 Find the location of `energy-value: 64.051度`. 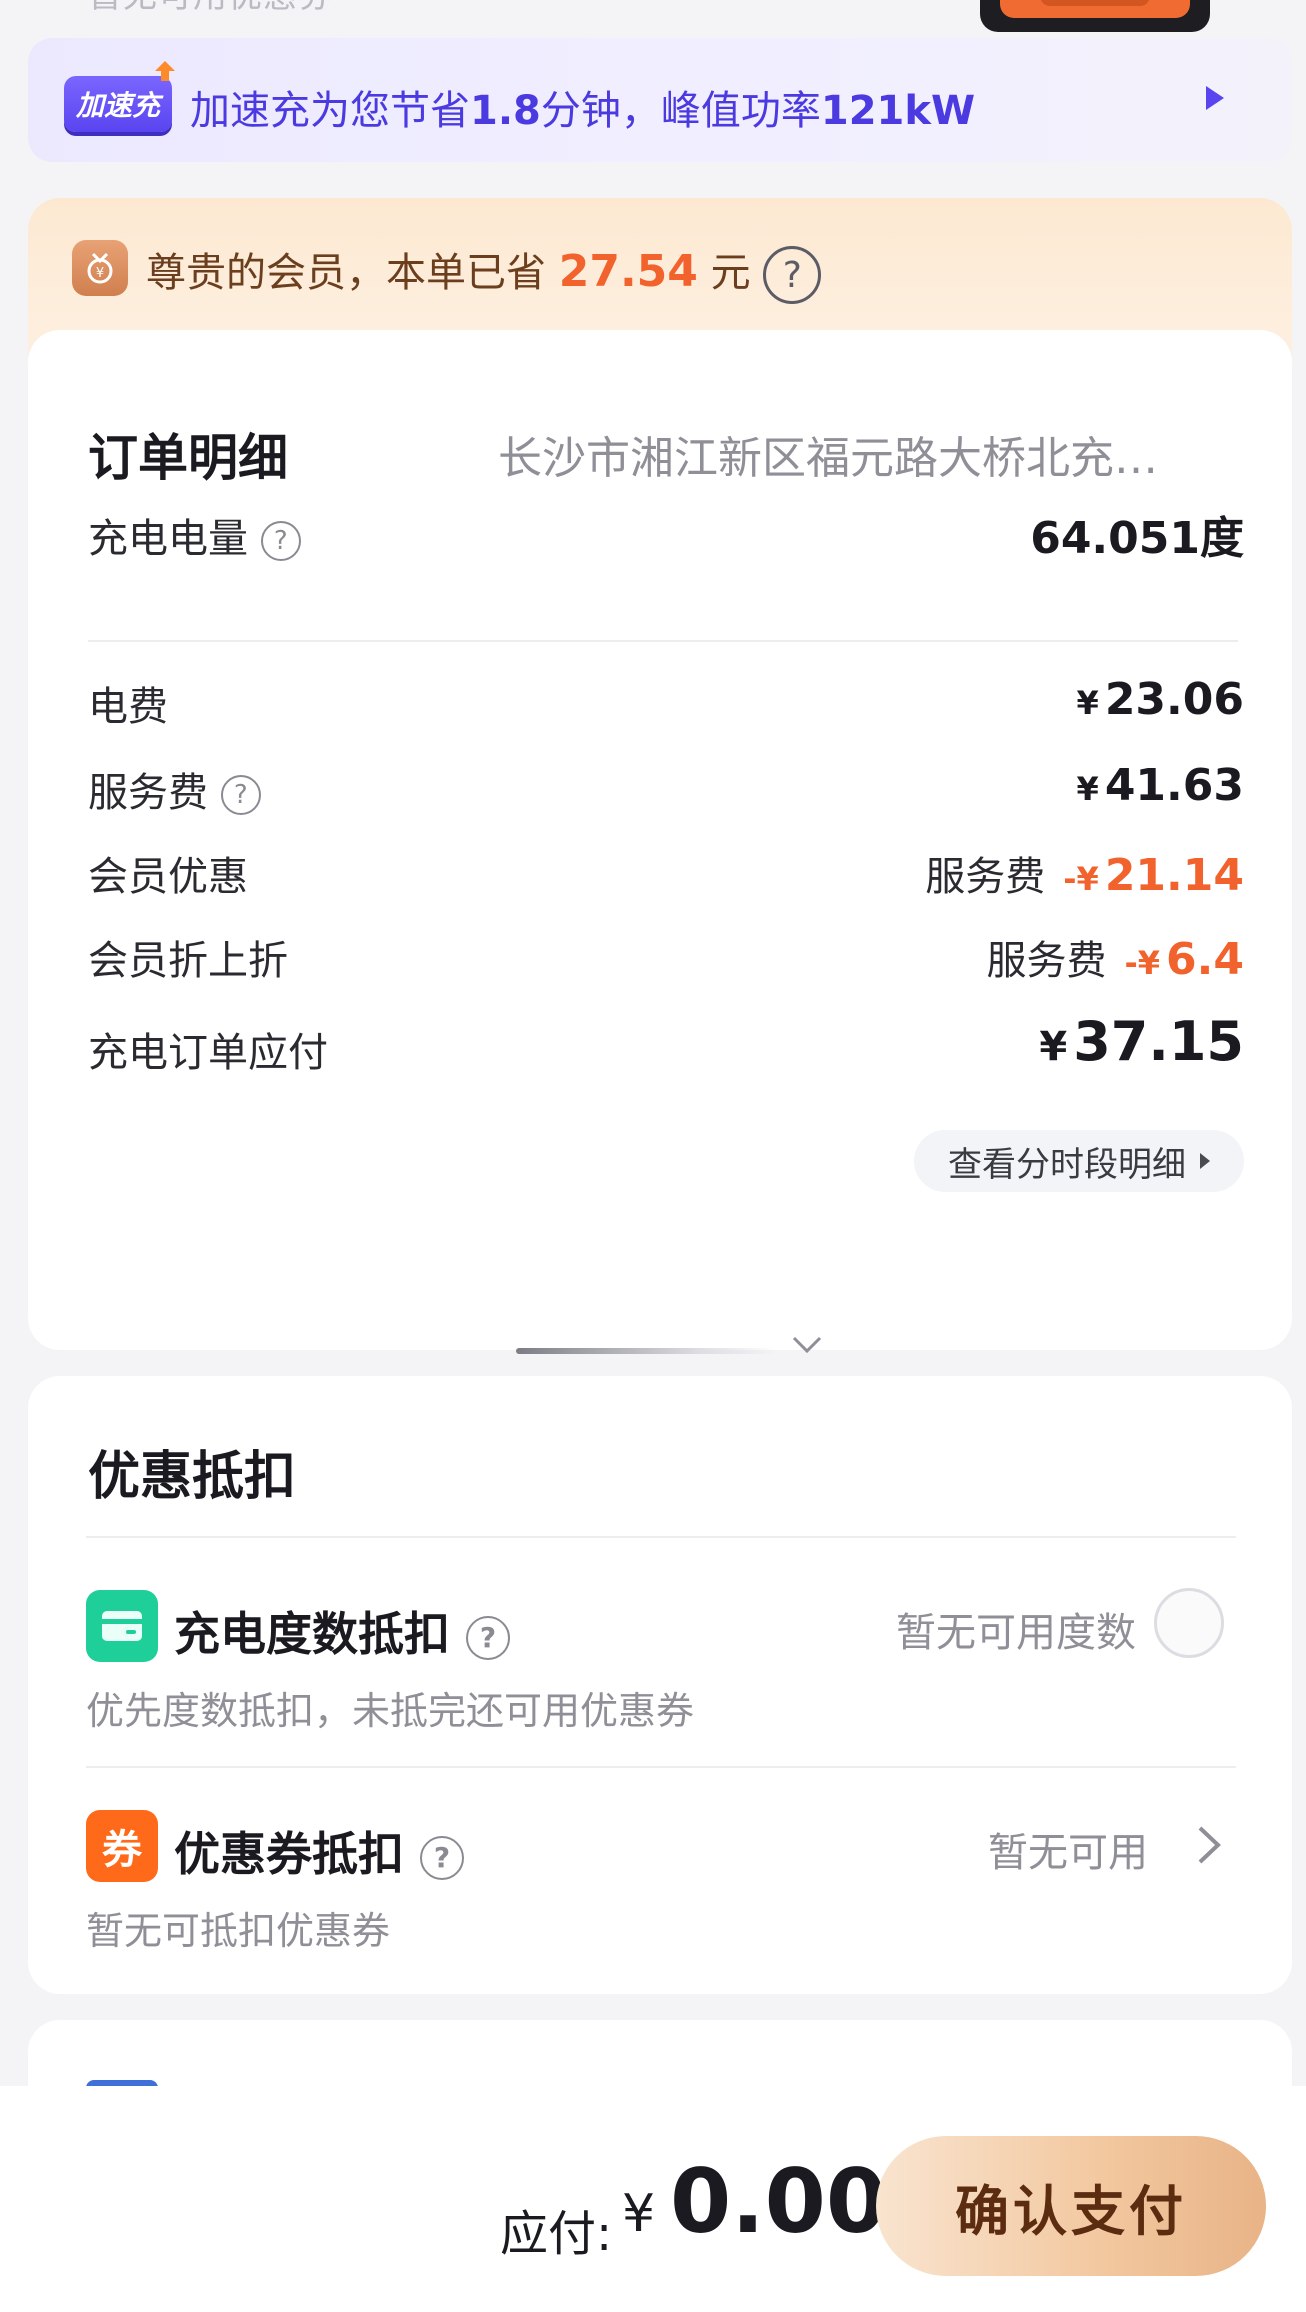

energy-value: 64.051度 is located at coordinates (1137, 538).